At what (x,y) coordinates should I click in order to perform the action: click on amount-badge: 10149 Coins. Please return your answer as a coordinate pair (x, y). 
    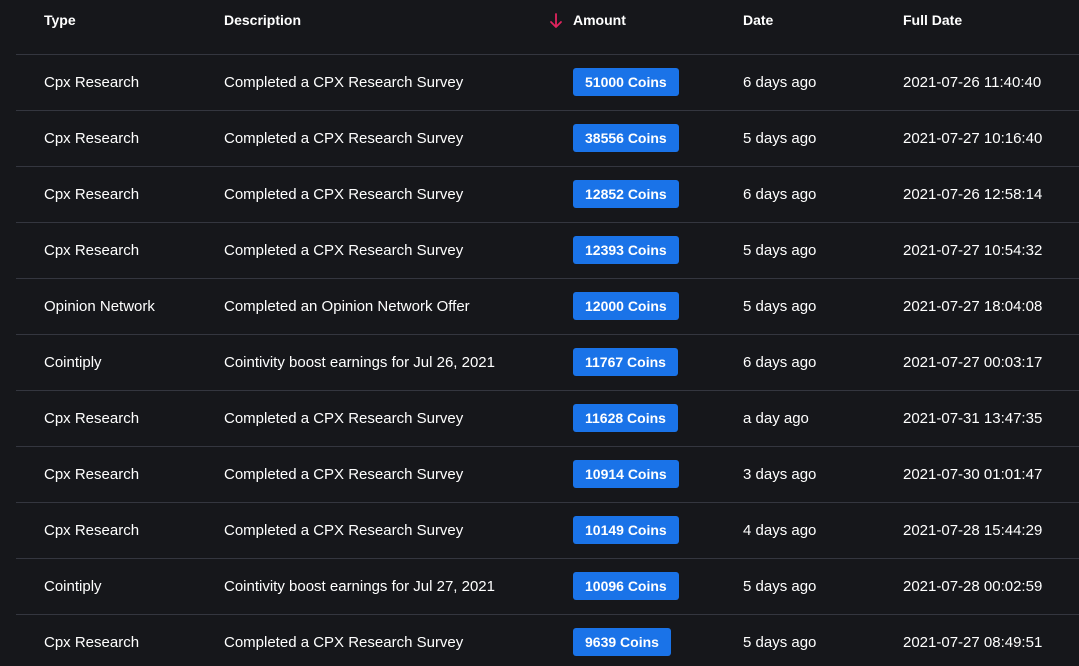
    Looking at the image, I should click on (626, 530).